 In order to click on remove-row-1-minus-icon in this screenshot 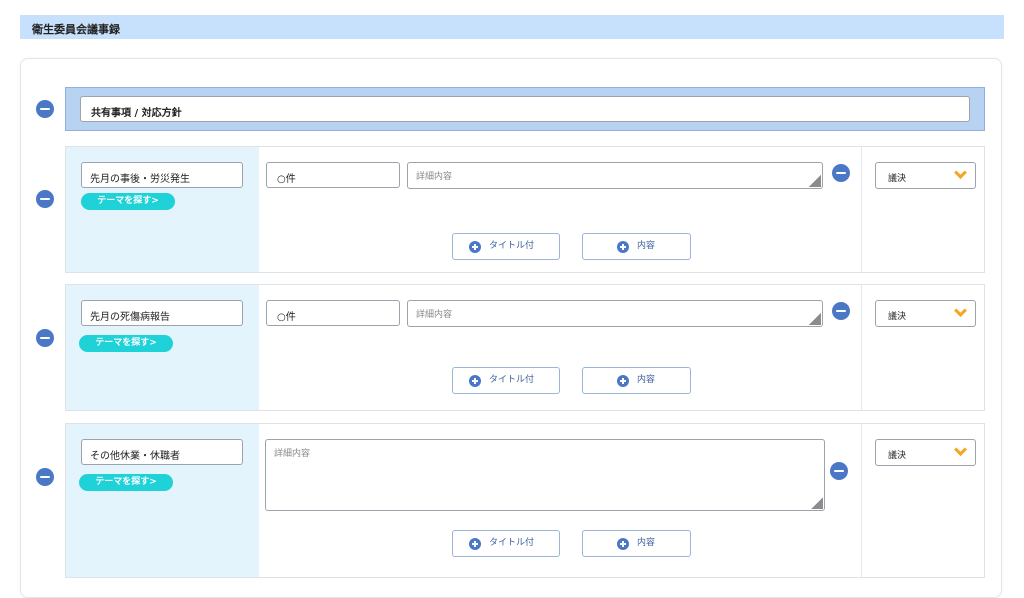, I will do `click(45, 199)`.